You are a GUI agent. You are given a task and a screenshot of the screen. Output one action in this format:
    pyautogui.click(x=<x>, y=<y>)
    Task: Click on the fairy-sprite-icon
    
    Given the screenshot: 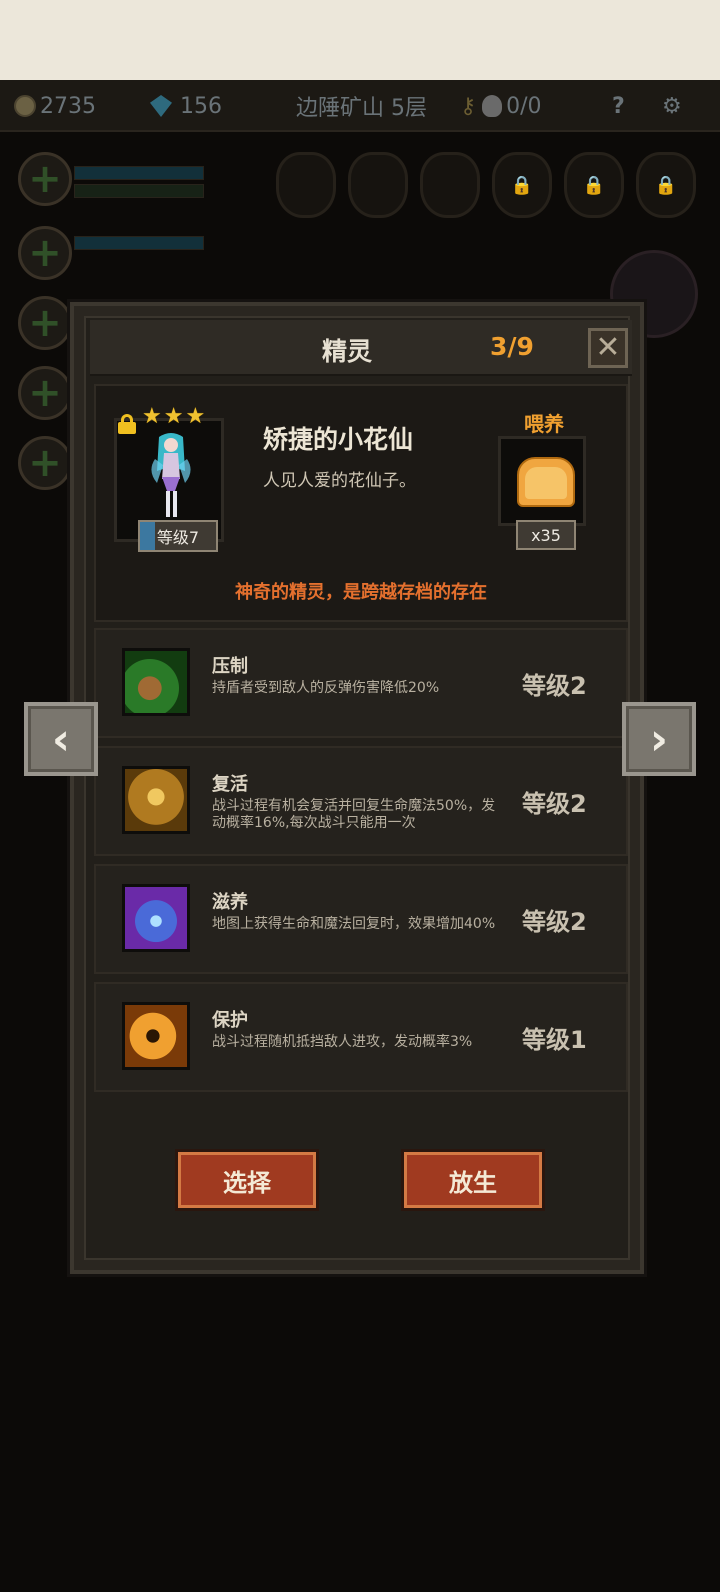 What is the action you would take?
    pyautogui.click(x=171, y=475)
    